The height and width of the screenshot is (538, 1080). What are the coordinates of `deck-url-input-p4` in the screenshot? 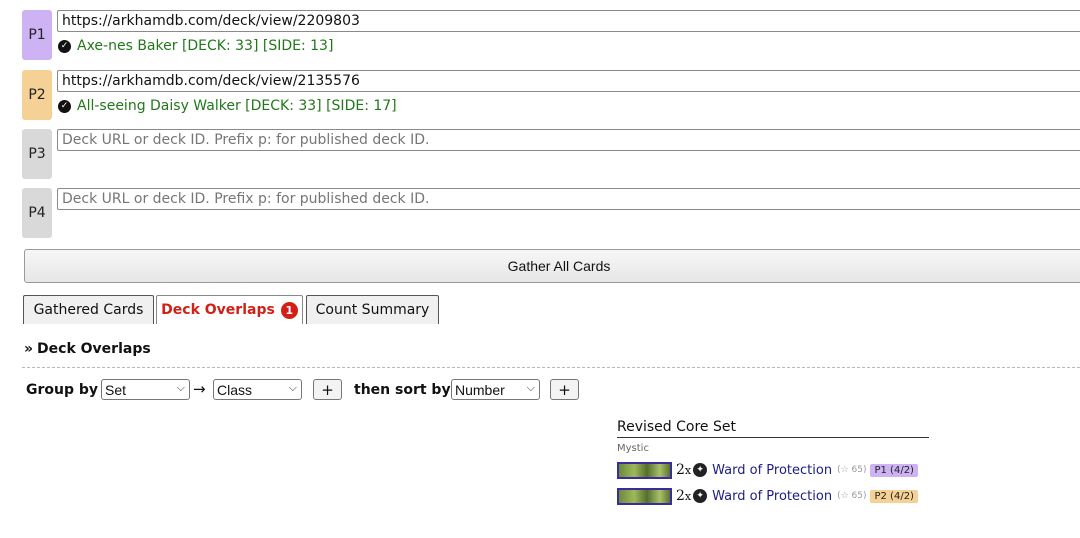 It's located at (568, 199).